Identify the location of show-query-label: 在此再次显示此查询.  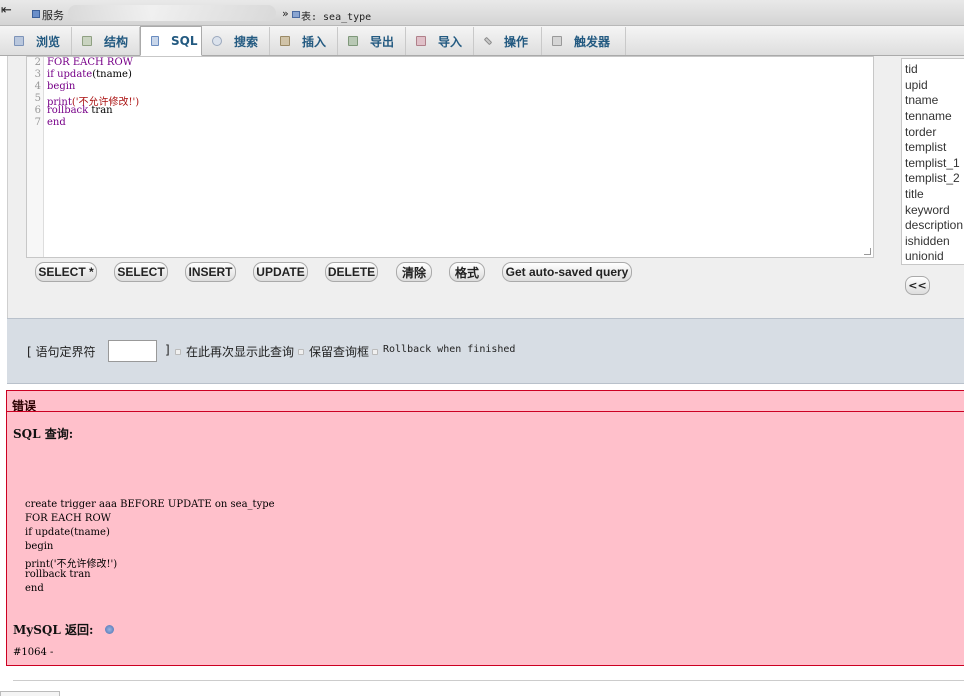
(240, 352).